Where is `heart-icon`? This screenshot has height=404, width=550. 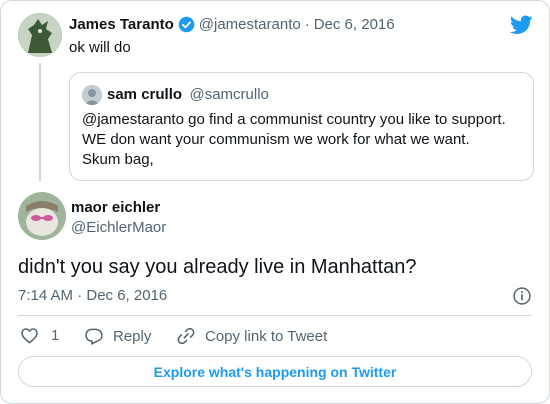 heart-icon is located at coordinates (29, 335).